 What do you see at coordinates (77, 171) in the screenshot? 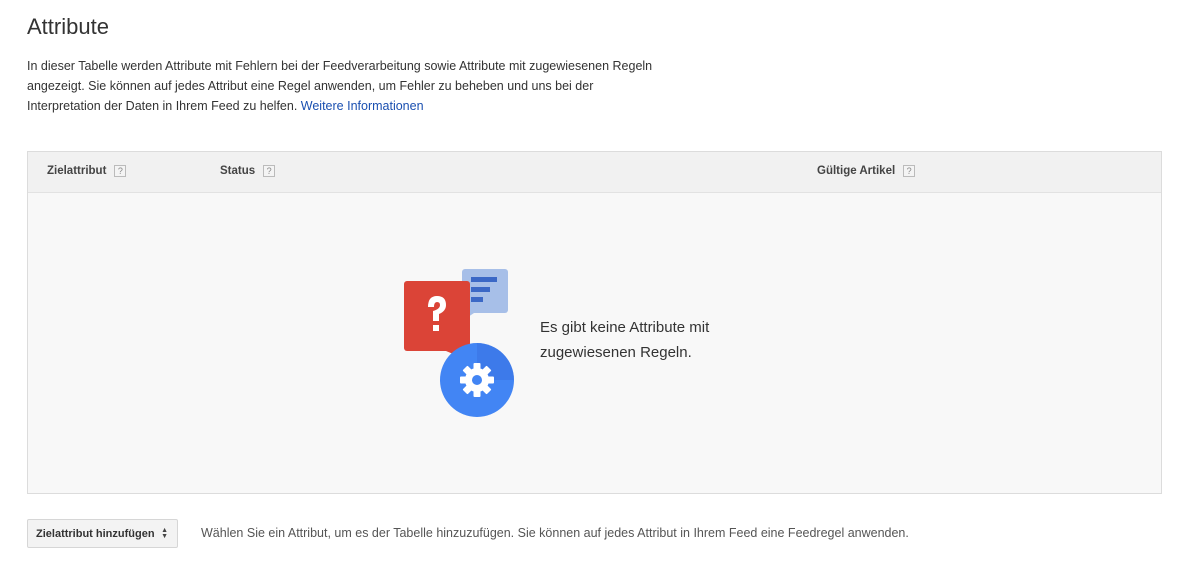
I see `column-label: Zielattribut` at bounding box center [77, 171].